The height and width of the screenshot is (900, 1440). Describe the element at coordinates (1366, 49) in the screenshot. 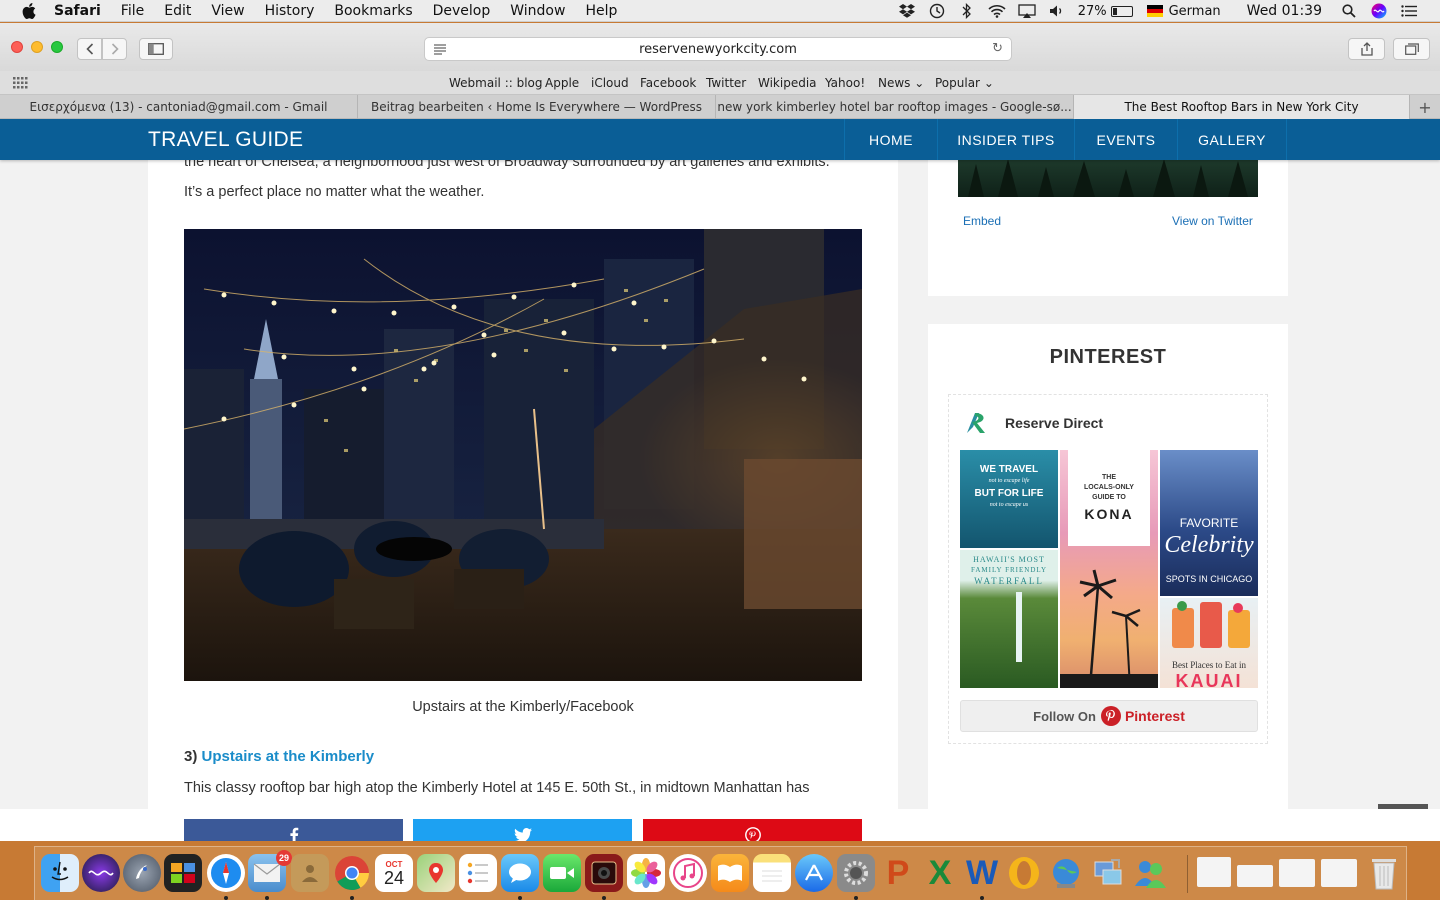

I see `share-button` at that location.